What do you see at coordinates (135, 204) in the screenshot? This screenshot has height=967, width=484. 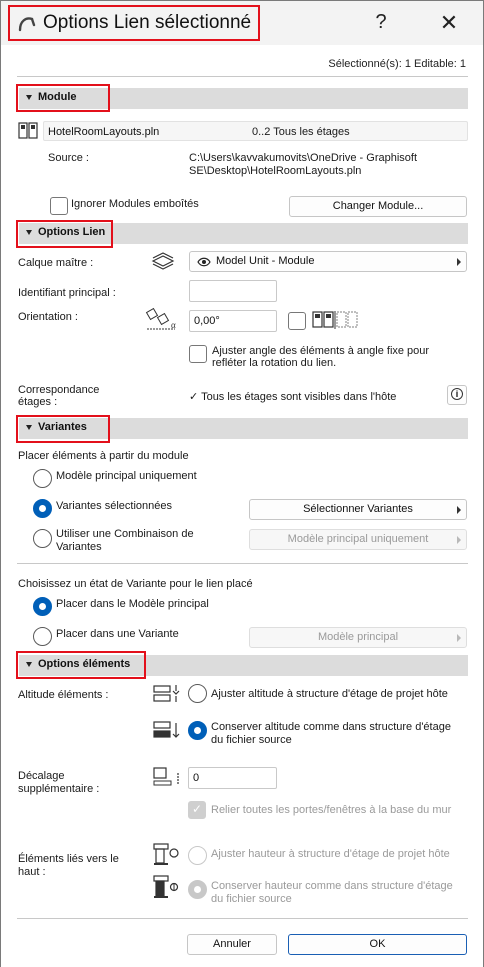 I see `ignore-nested-modules-label: Ignorer Modules emboîtés` at bounding box center [135, 204].